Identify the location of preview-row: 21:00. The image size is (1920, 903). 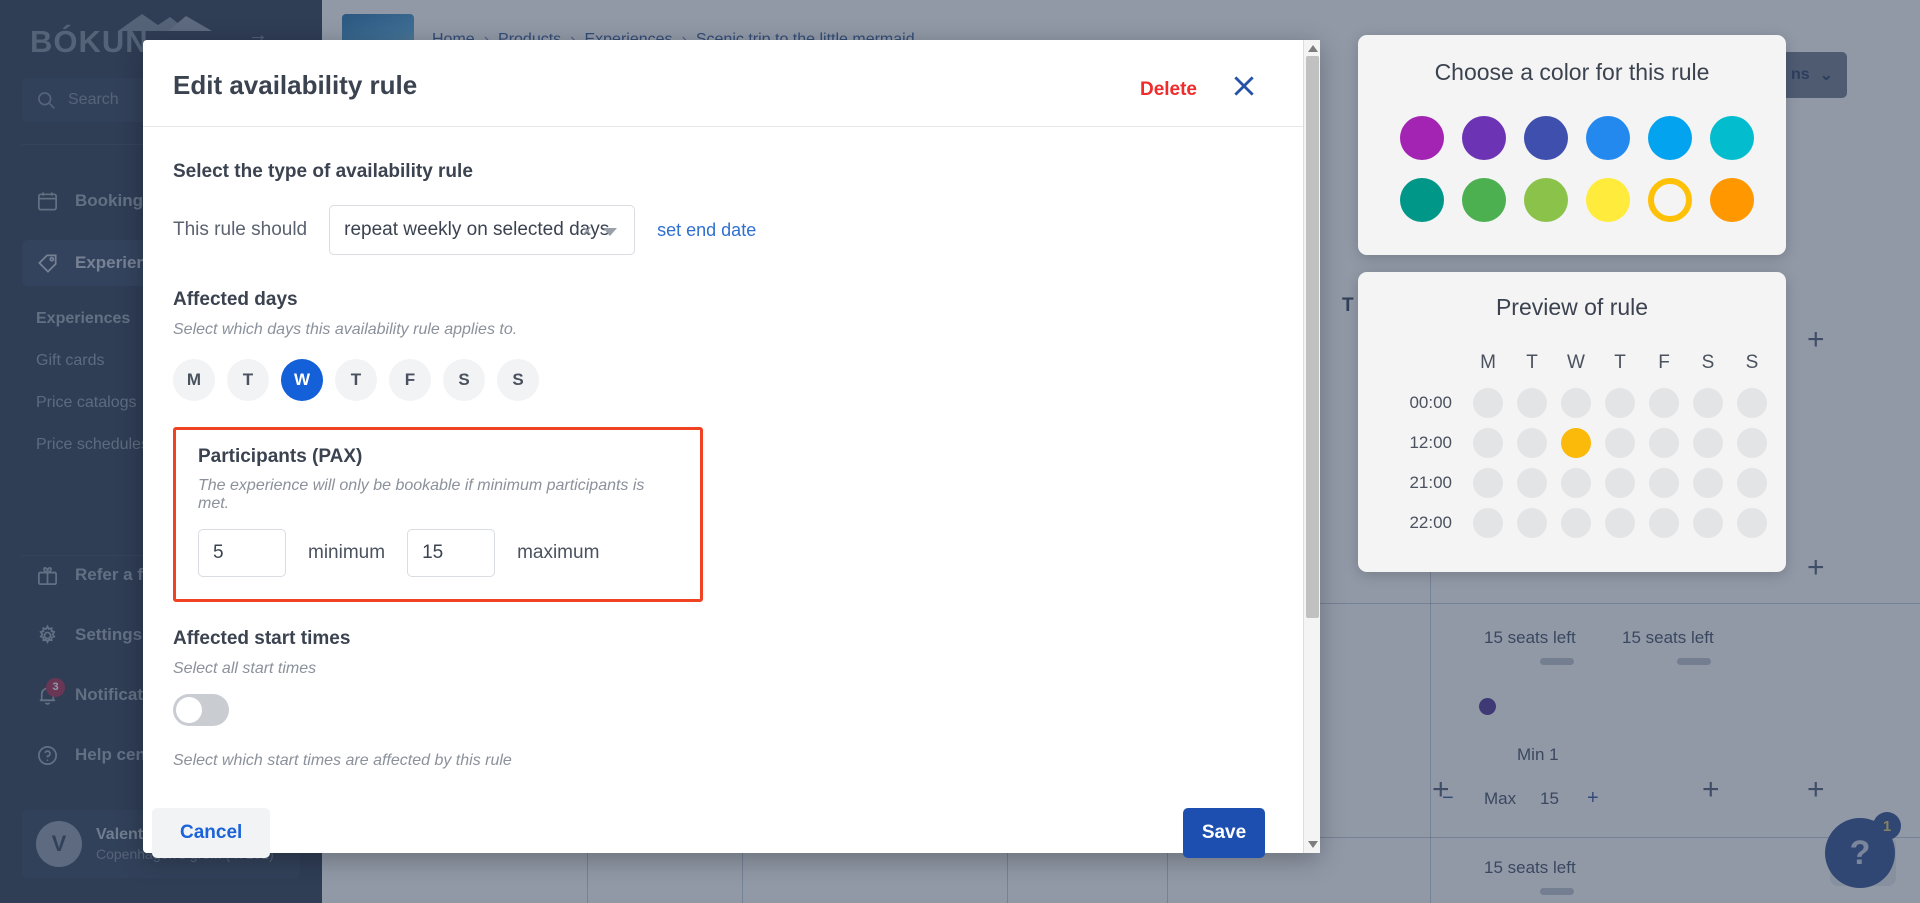
(1572, 483).